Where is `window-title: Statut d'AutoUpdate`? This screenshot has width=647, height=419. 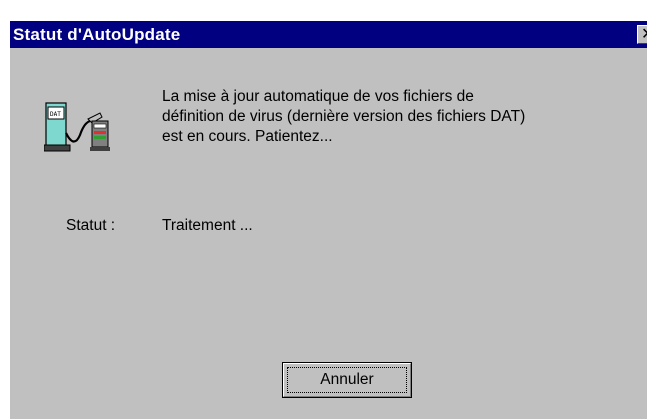 window-title: Statut d'AutoUpdate is located at coordinates (97, 34).